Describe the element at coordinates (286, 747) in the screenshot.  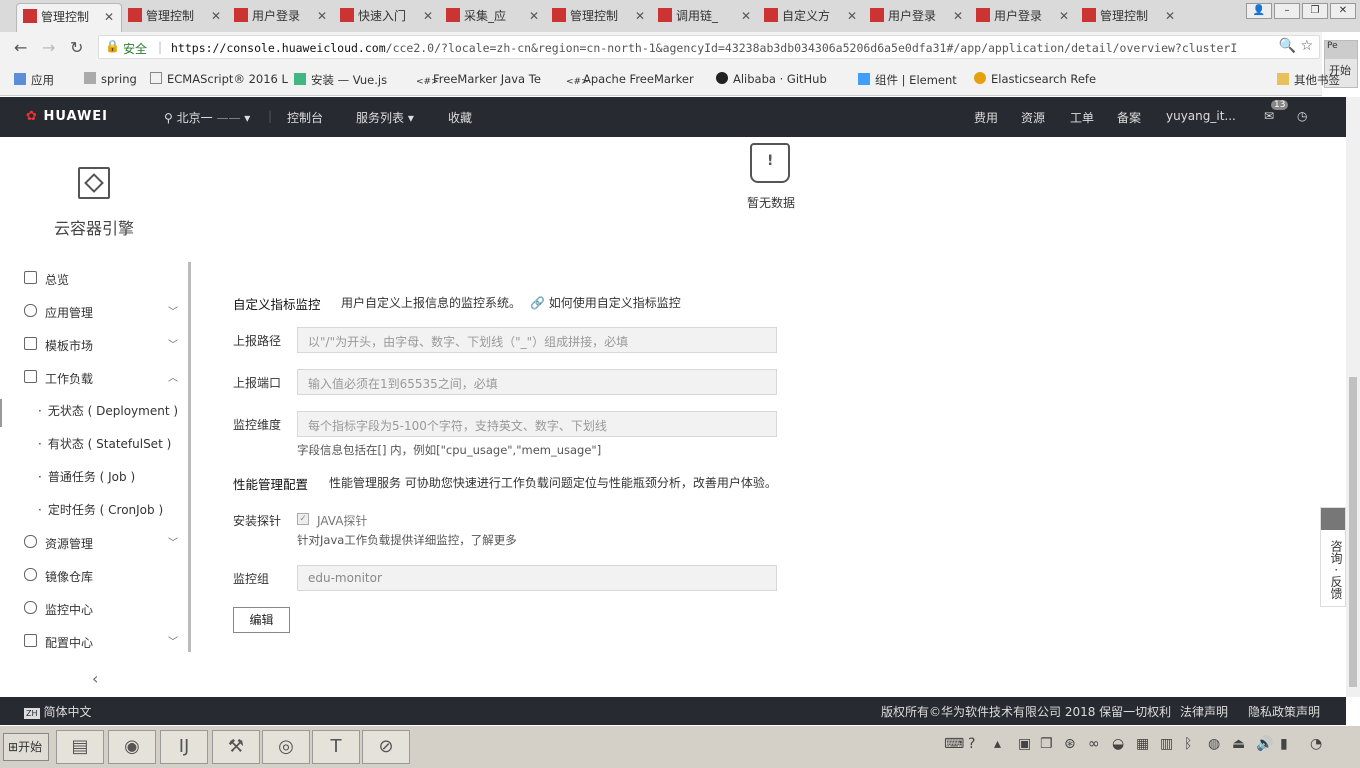
I see `shell-icon: ◎` at that location.